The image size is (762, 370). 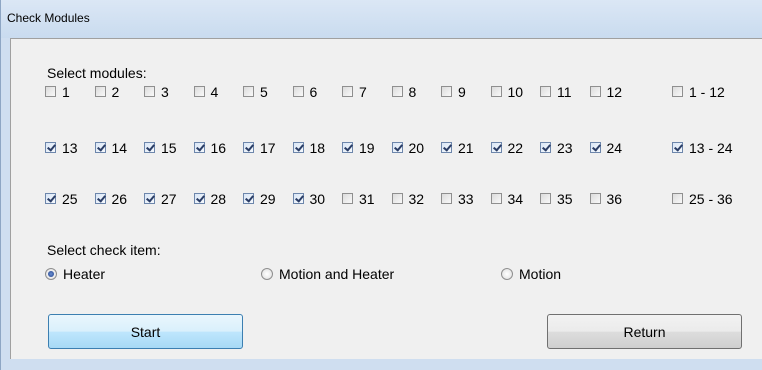 I want to click on module-checkbox: 11, so click(x=556, y=91).